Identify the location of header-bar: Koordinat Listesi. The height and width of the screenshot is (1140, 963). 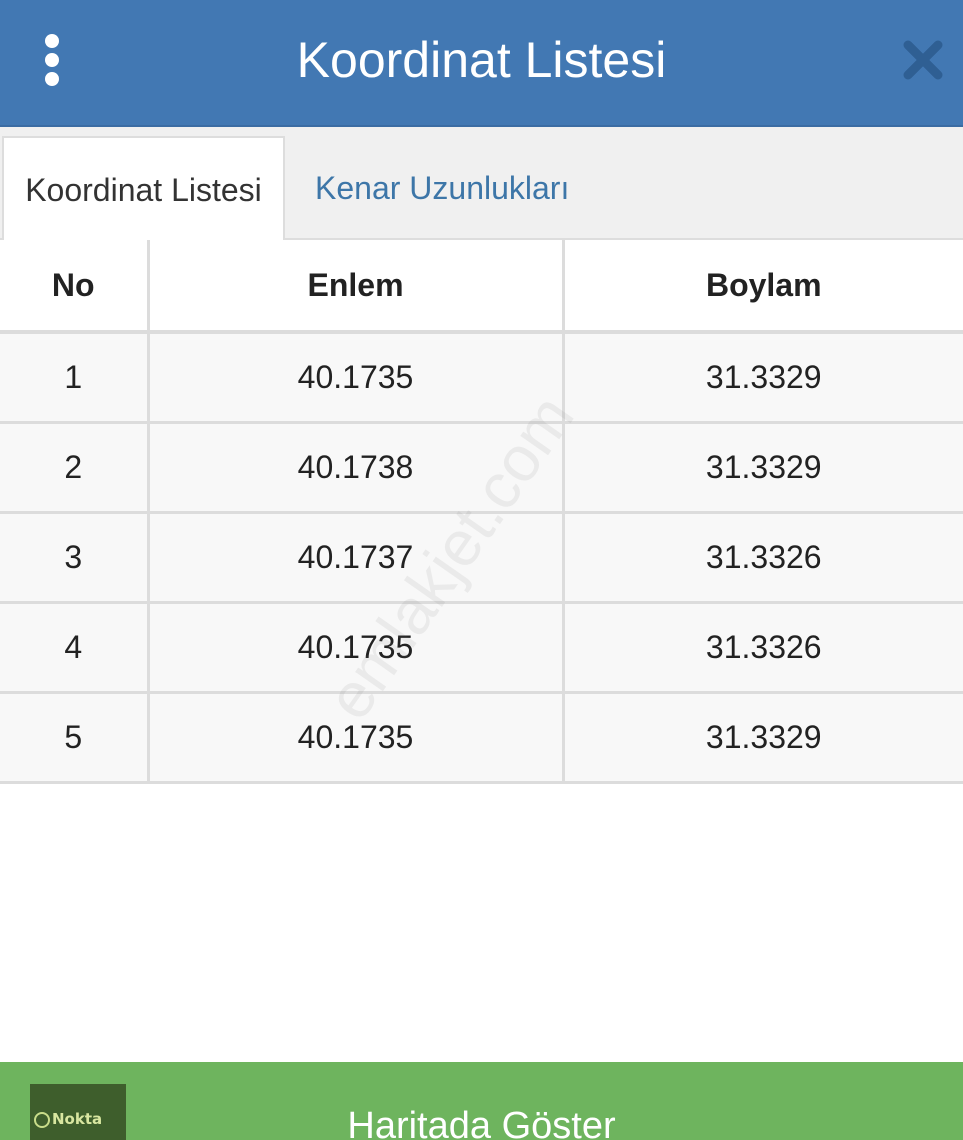
(481, 63).